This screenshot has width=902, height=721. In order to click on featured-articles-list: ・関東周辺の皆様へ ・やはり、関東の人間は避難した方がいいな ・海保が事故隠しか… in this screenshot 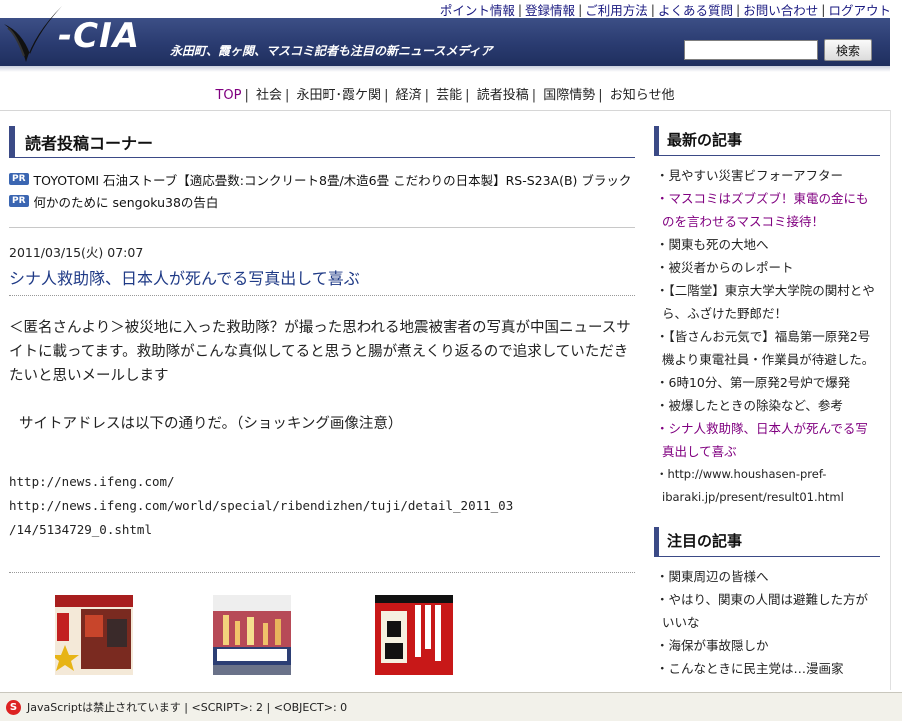, I will do `click(767, 622)`.